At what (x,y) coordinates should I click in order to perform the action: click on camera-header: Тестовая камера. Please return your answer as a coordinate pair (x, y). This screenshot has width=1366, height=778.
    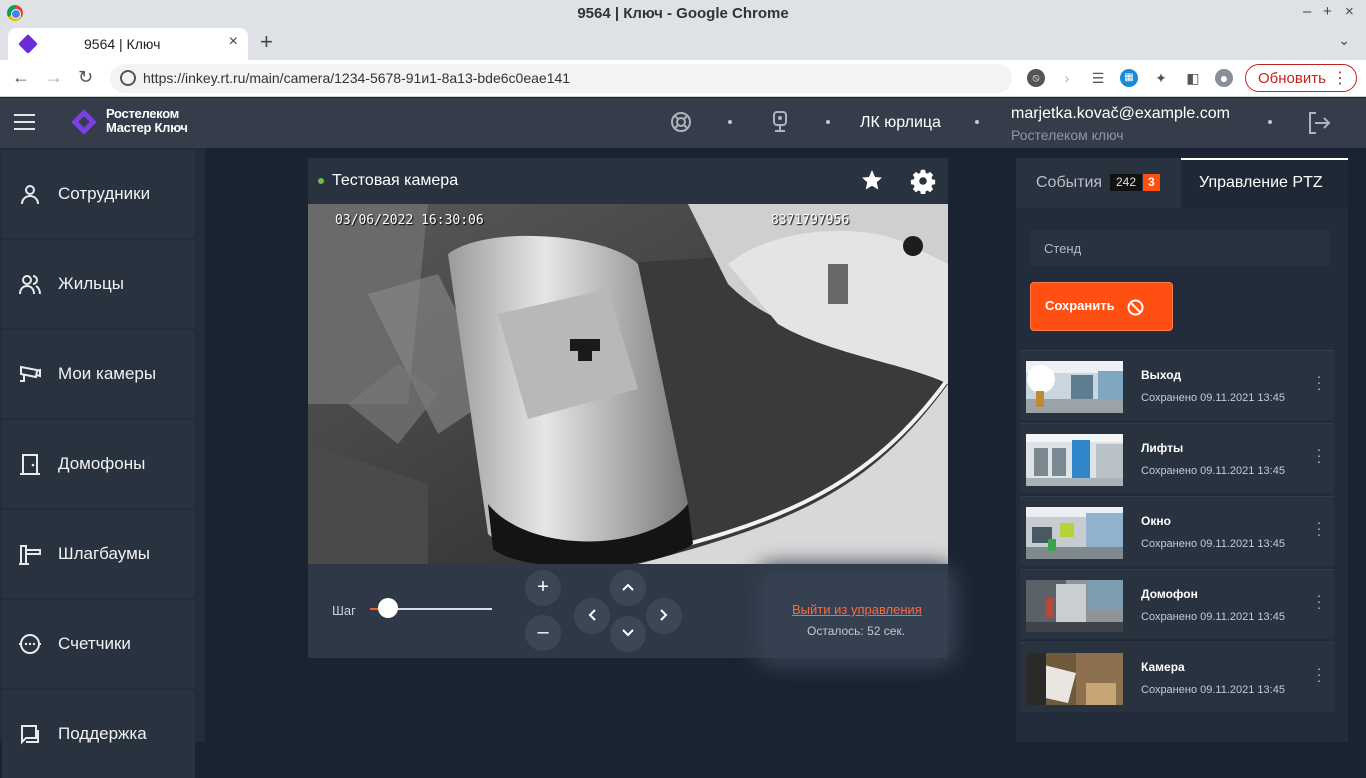
    Looking at the image, I should click on (628, 181).